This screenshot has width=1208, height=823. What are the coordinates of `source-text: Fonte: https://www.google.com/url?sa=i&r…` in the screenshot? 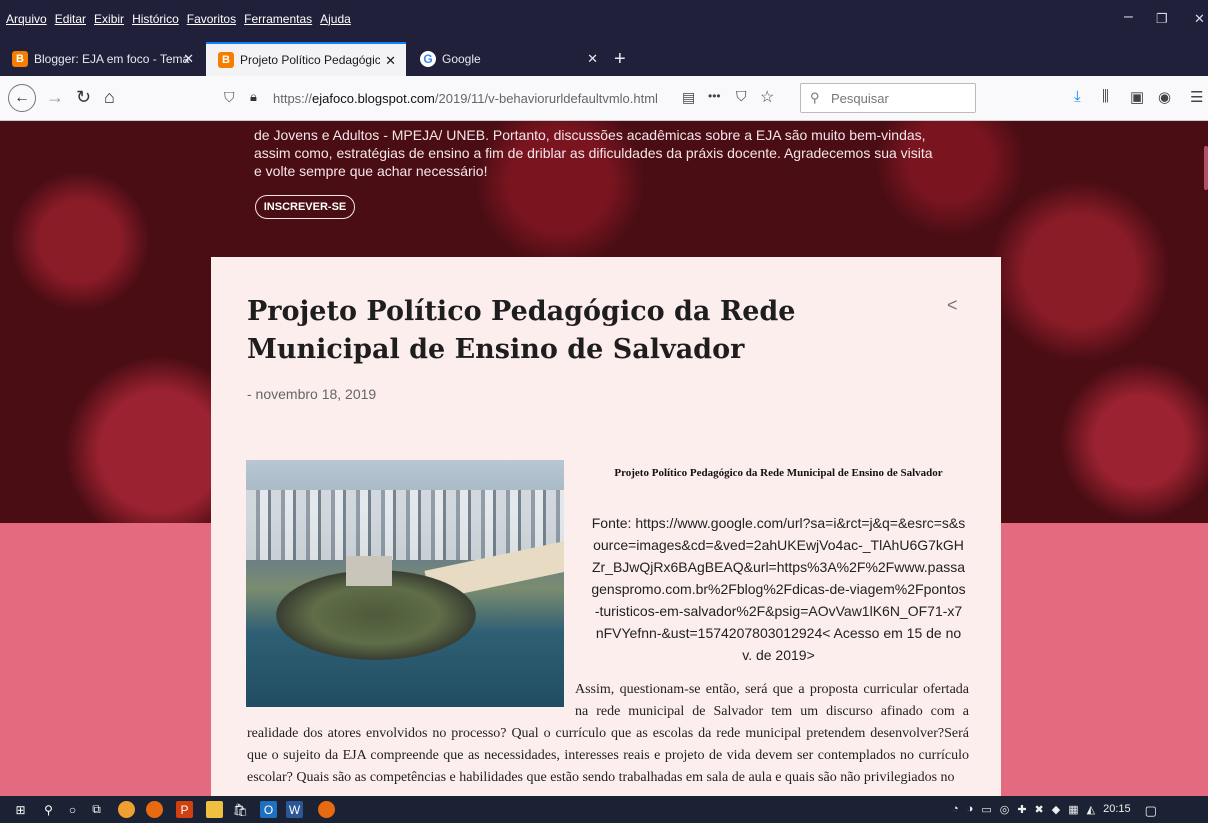 It's located at (778, 589).